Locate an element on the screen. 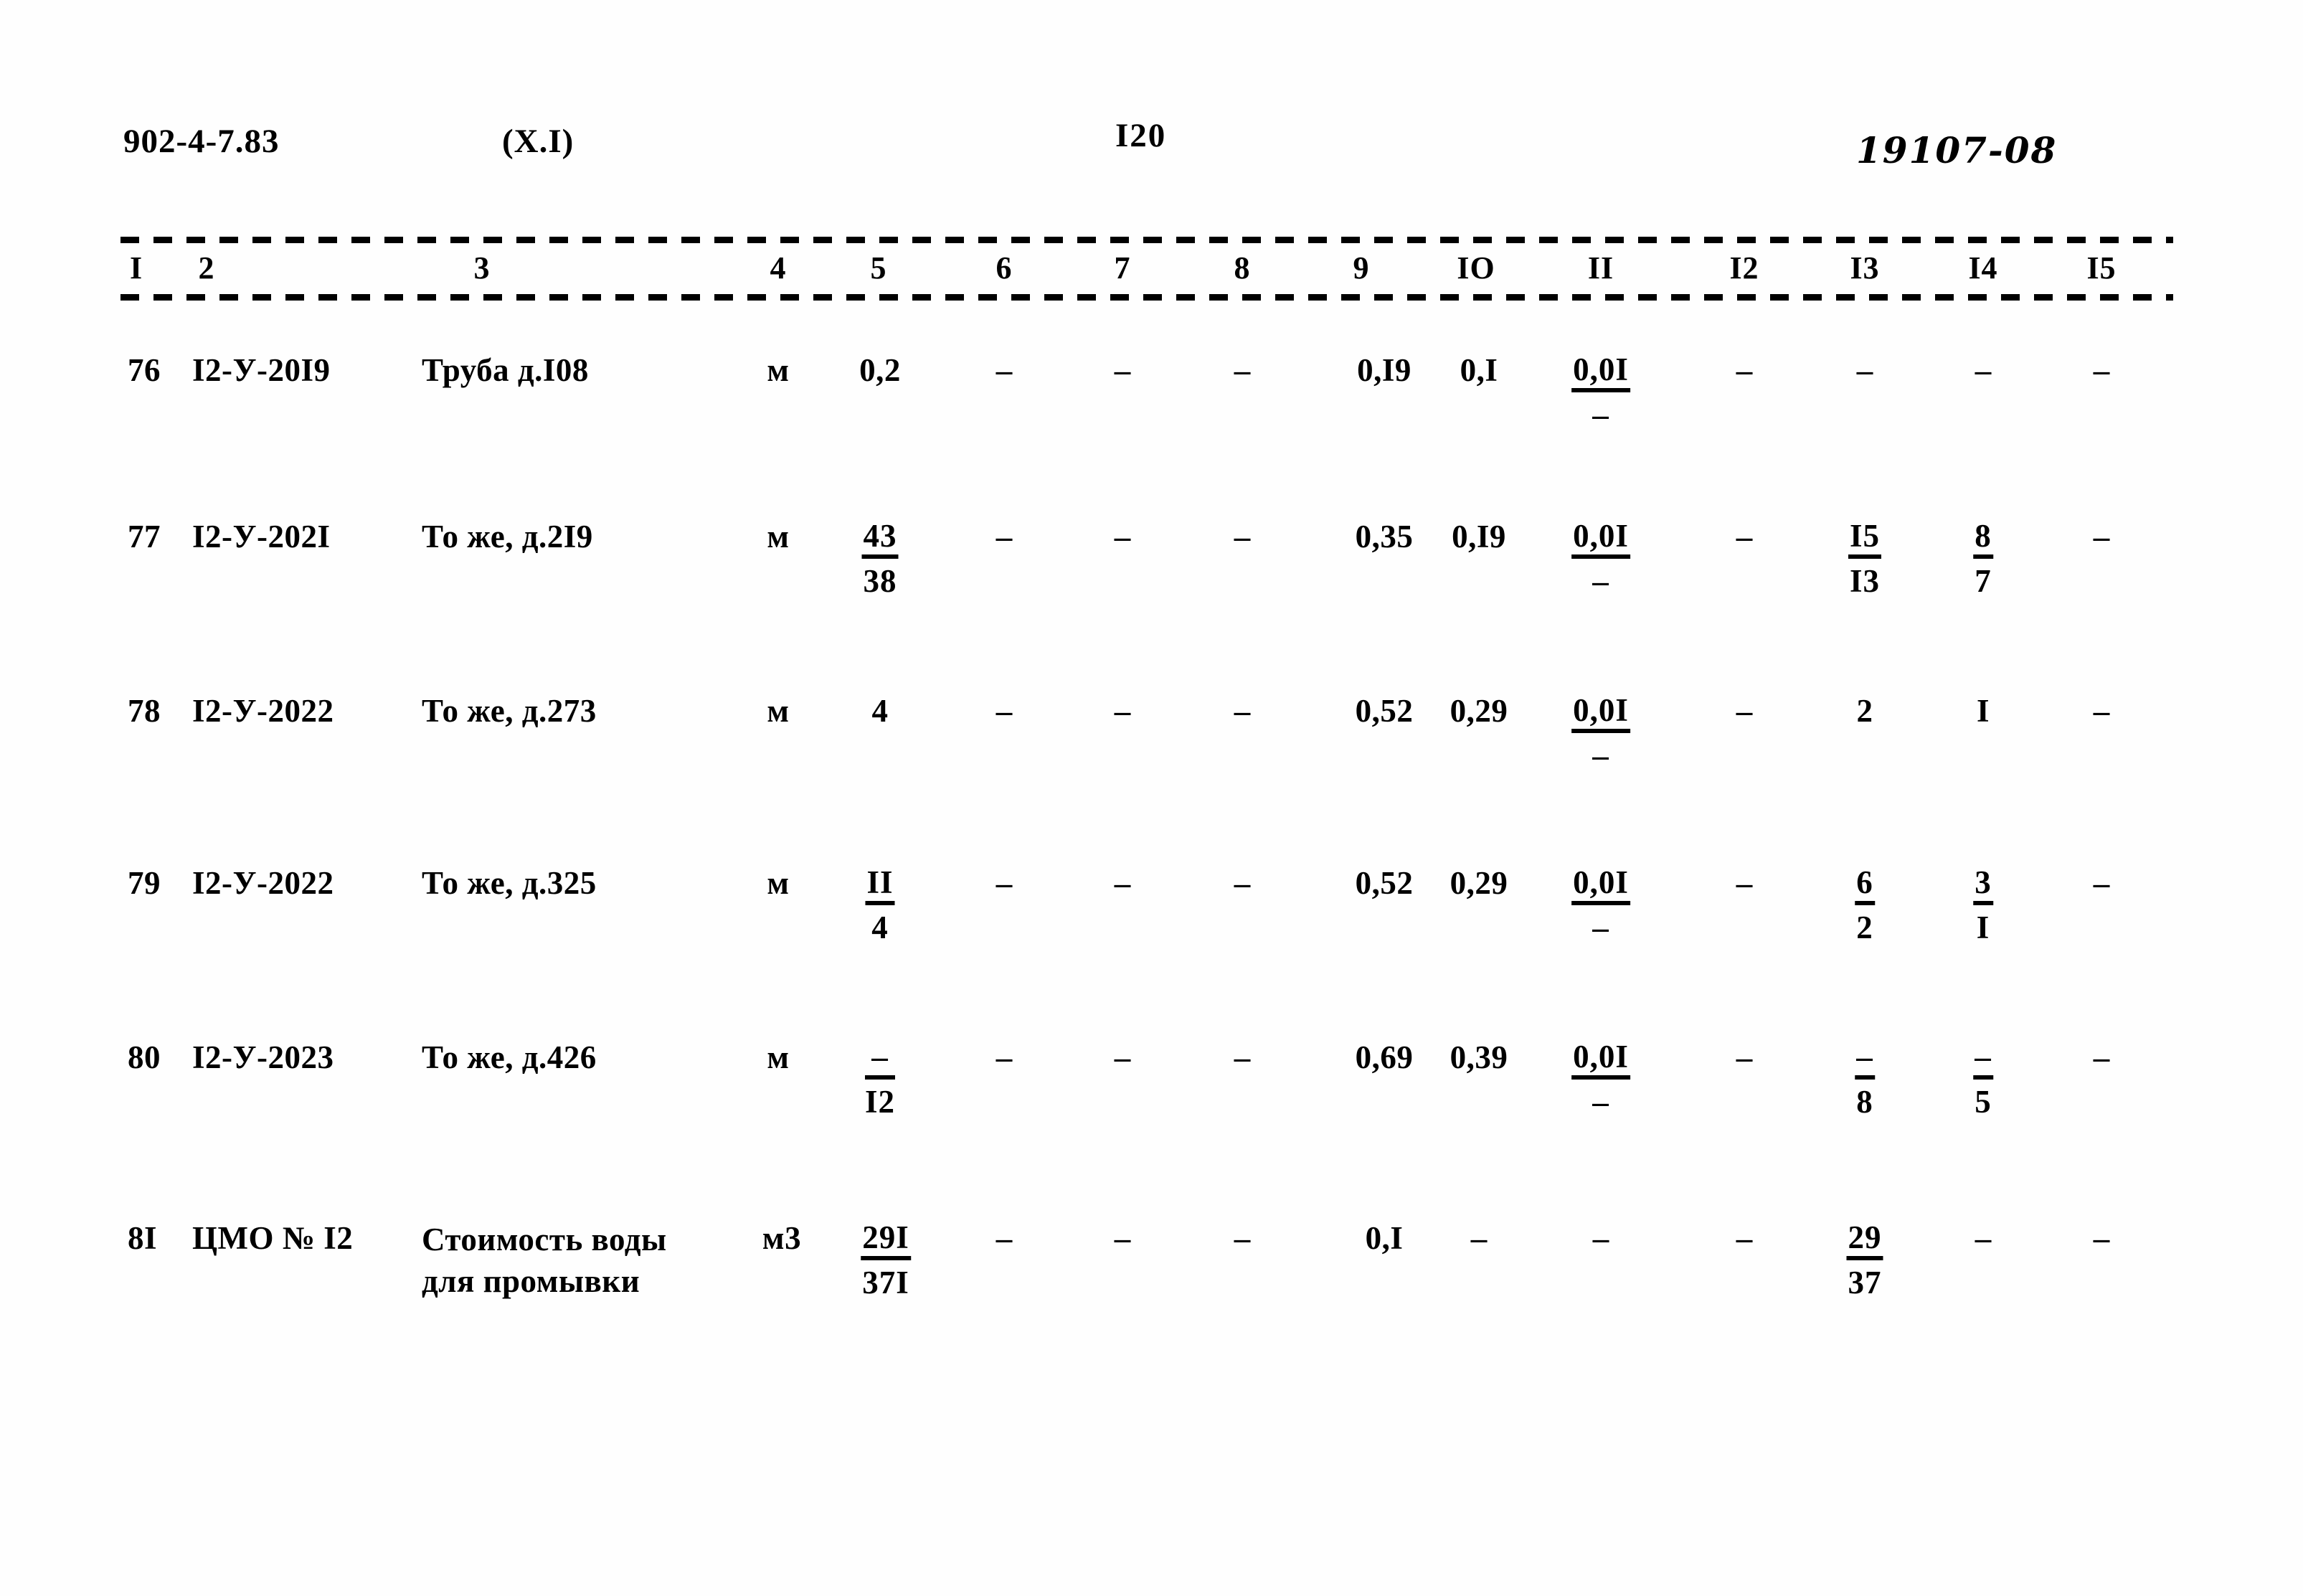 The image size is (2303, 1596). fraction-denominator: 38 is located at coordinates (880, 581).